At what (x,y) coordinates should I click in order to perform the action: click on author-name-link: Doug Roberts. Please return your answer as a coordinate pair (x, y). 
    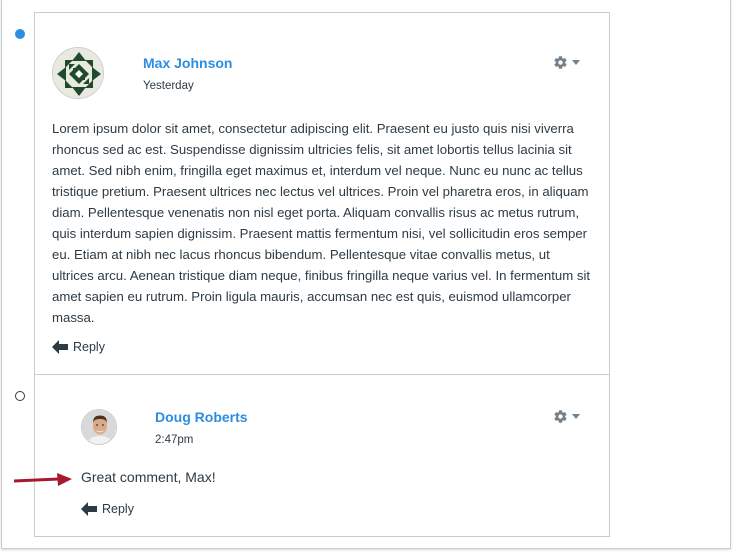
    Looking at the image, I should click on (201, 417).